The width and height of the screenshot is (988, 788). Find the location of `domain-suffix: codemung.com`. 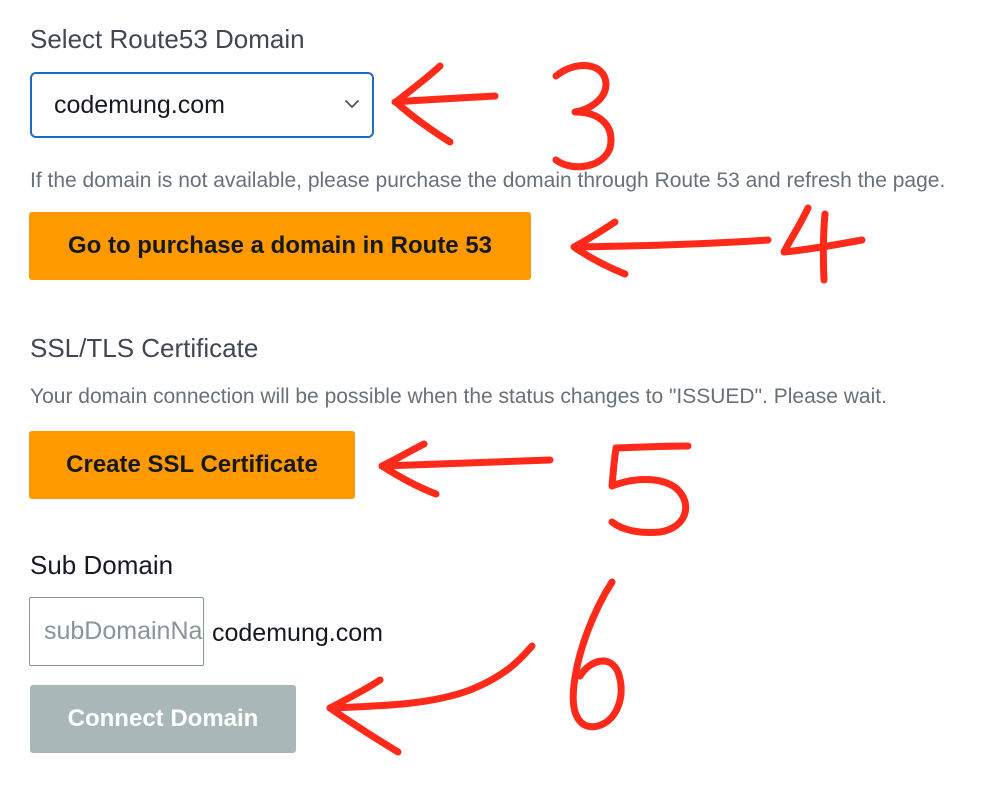

domain-suffix: codemung.com is located at coordinates (297, 633).